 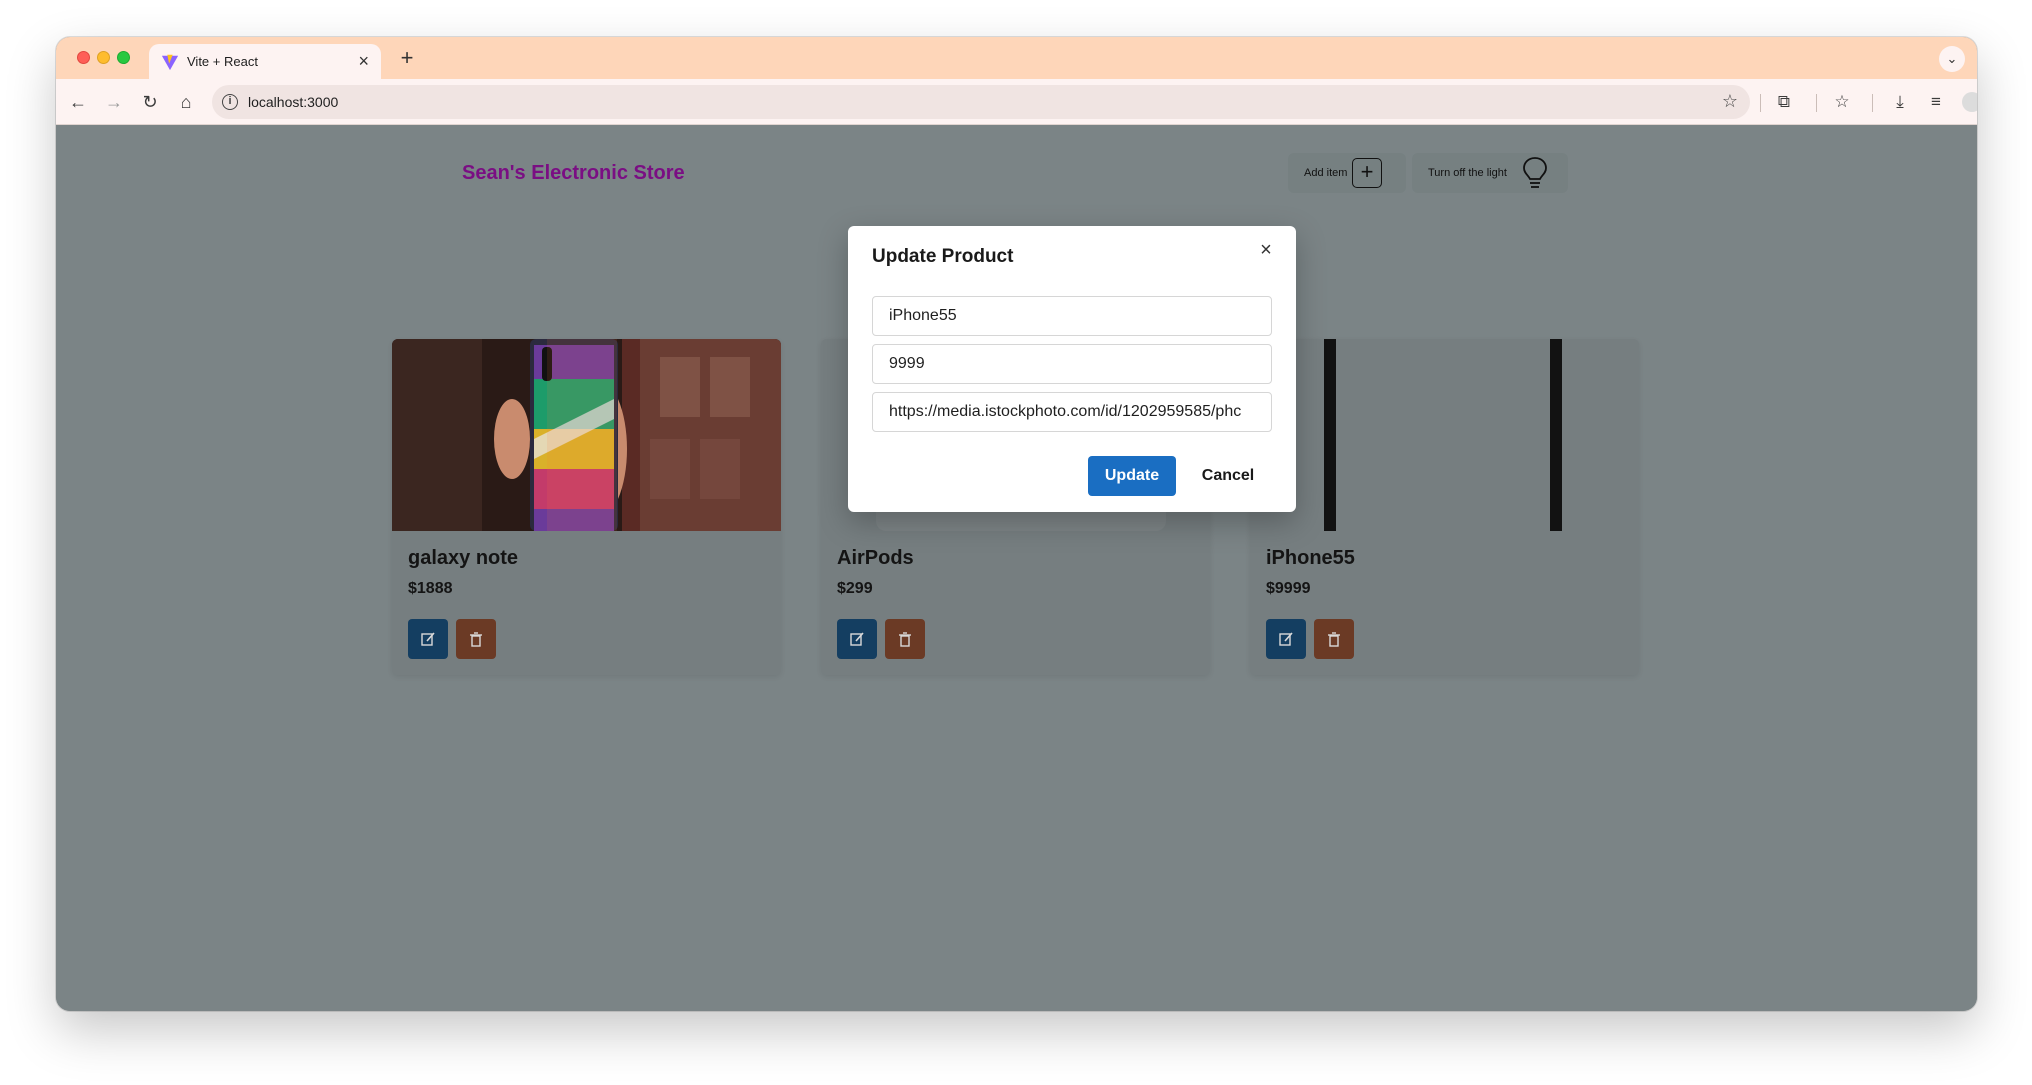 I want to click on bookmarks-icon: ☆, so click(x=1842, y=102).